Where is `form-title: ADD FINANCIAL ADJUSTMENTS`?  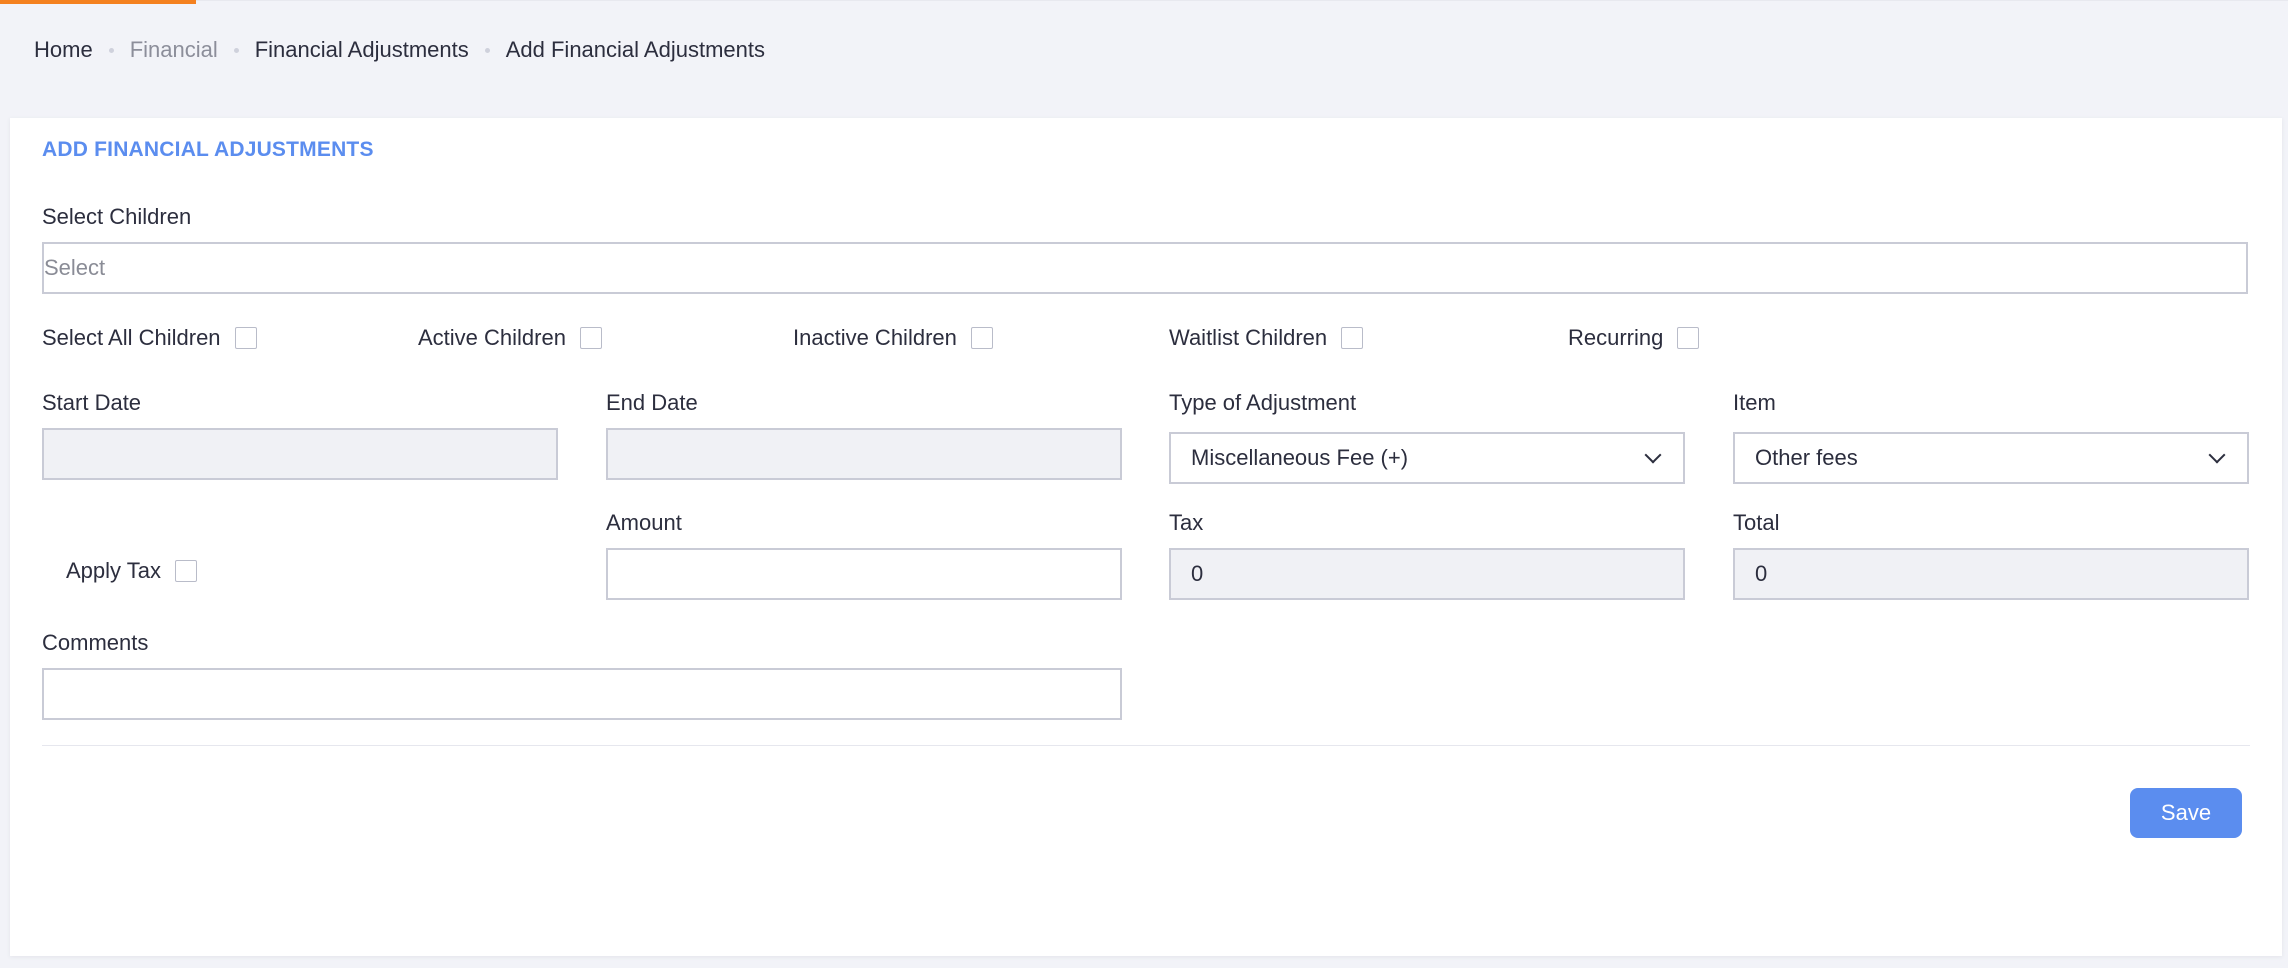
form-title: ADD FINANCIAL ADJUSTMENTS is located at coordinates (208, 149).